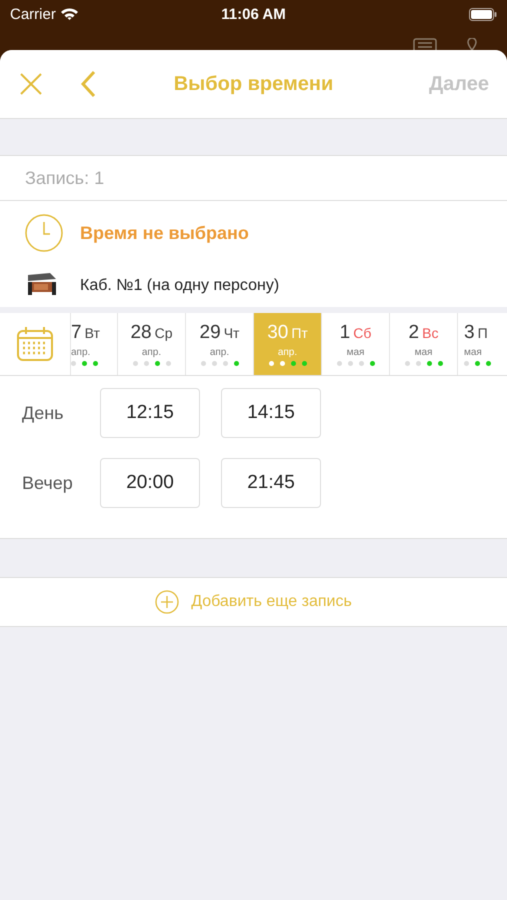  What do you see at coordinates (180, 286) in the screenshot?
I see `room-name: Каб. №1 (на одну персону)` at bounding box center [180, 286].